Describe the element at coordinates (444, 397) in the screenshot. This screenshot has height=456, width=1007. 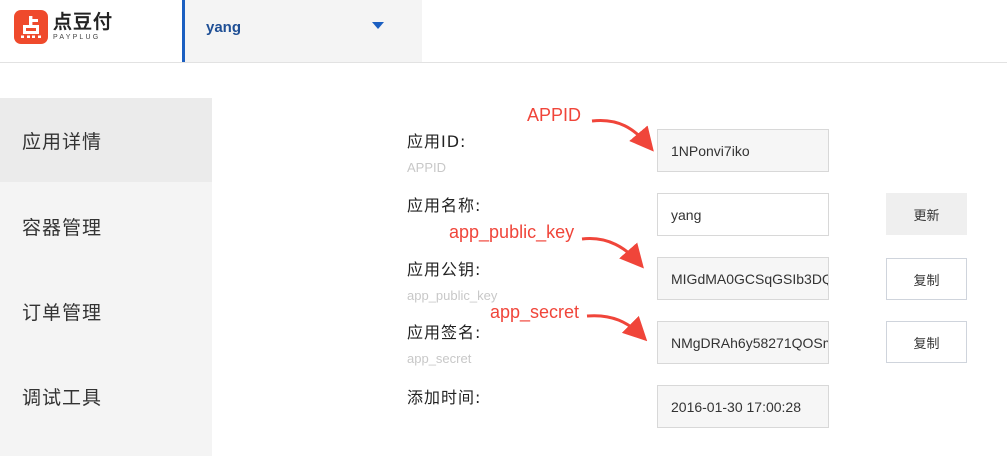
I see `created-time-label: 添加时间:` at that location.